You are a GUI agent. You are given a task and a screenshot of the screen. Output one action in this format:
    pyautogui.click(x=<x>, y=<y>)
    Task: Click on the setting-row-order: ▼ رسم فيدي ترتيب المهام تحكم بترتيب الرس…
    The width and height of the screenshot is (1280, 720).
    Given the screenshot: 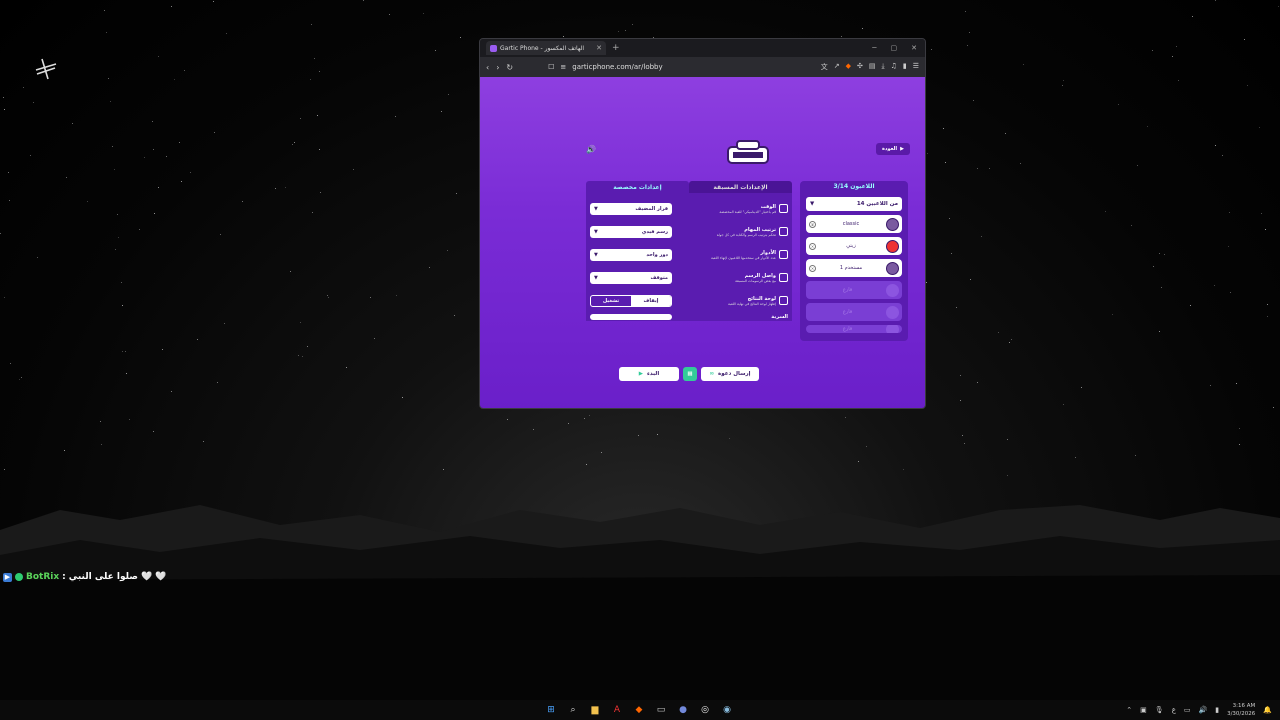 What is the action you would take?
    pyautogui.click(x=689, y=231)
    